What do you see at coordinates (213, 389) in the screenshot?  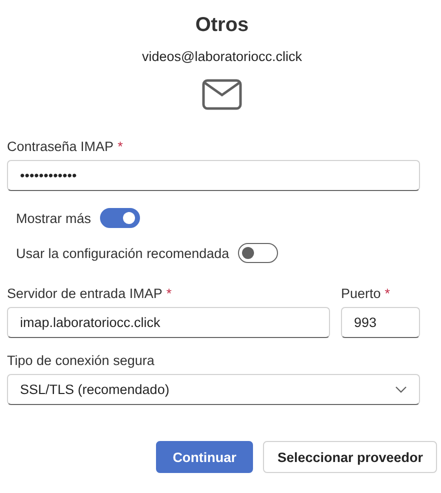 I see `security-dropdown: SSL/TLS (recomendado)` at bounding box center [213, 389].